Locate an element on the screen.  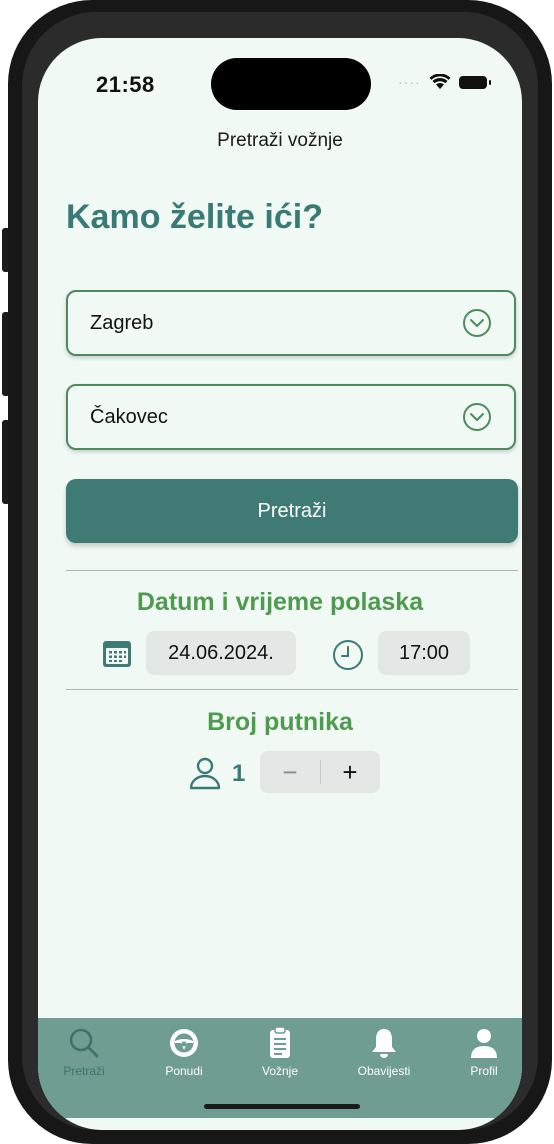
tab-profil: Profil is located at coordinates (479, 1052).